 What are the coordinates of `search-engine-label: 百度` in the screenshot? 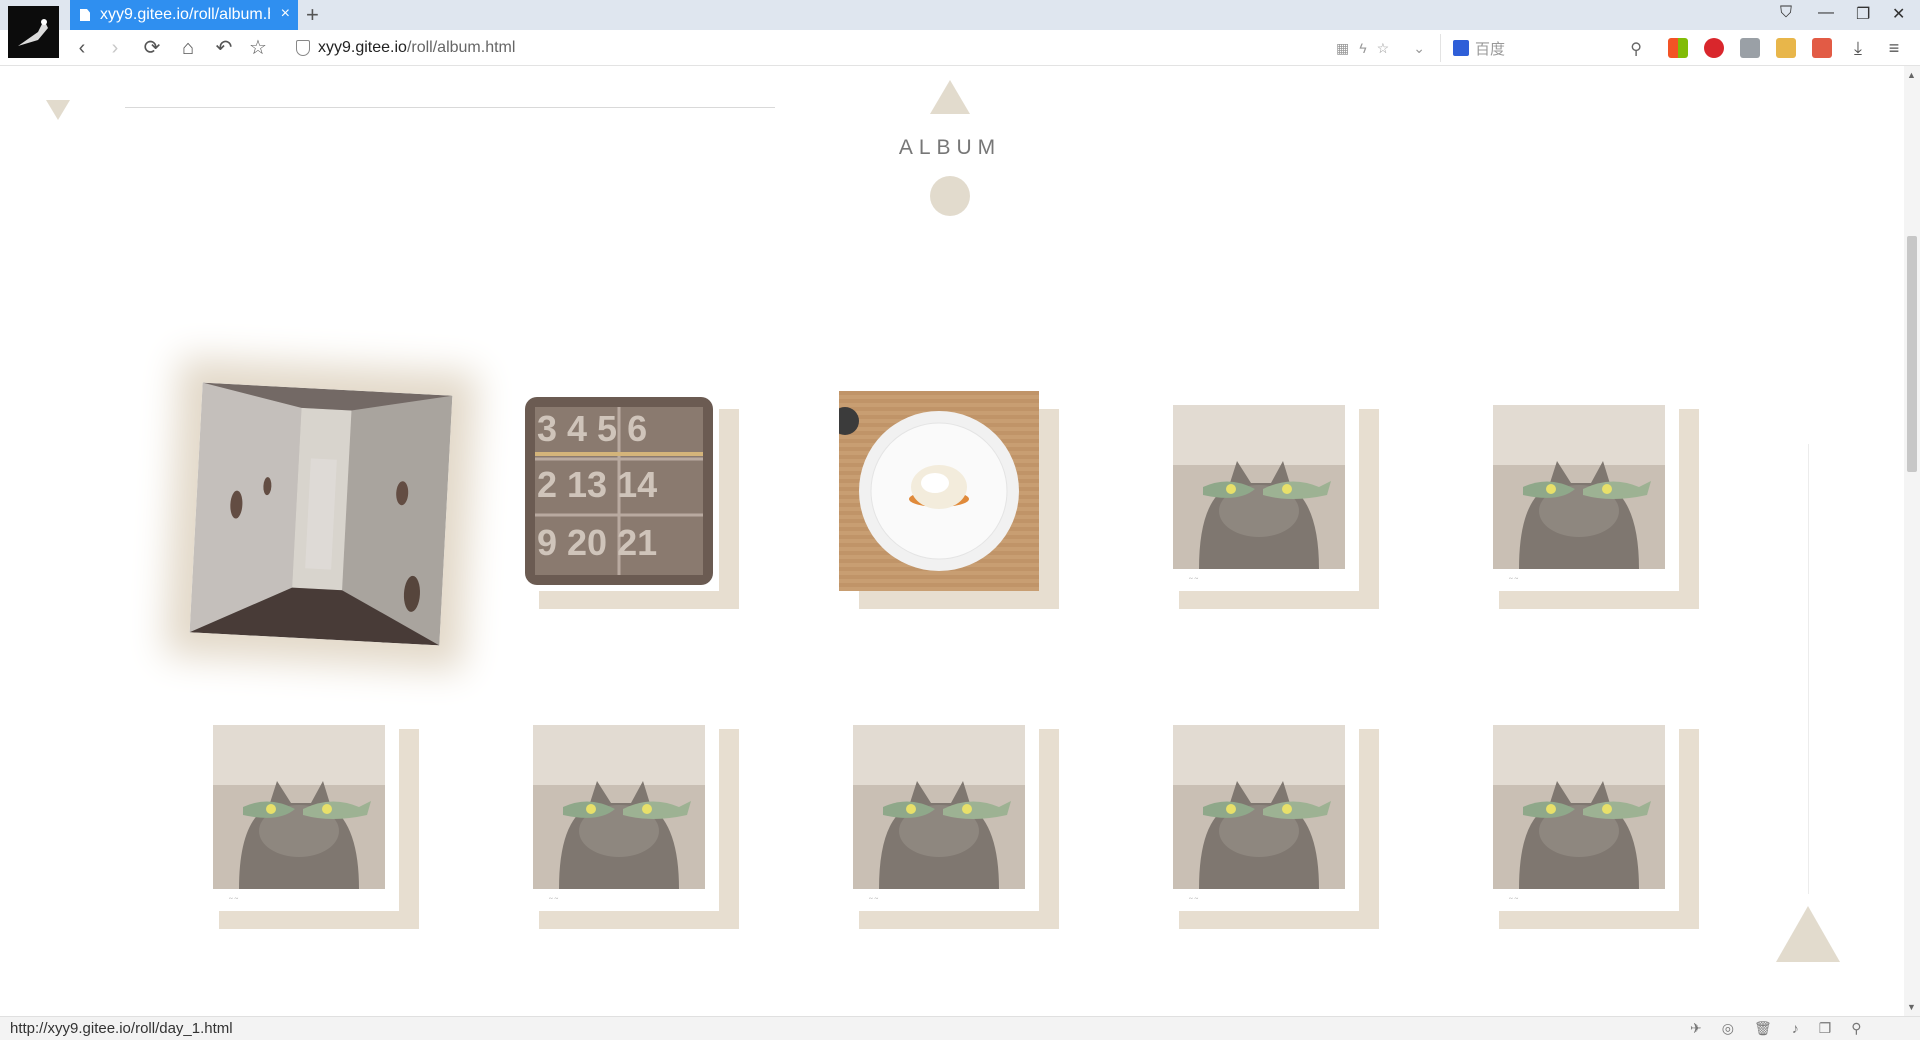 It's located at (1490, 49).